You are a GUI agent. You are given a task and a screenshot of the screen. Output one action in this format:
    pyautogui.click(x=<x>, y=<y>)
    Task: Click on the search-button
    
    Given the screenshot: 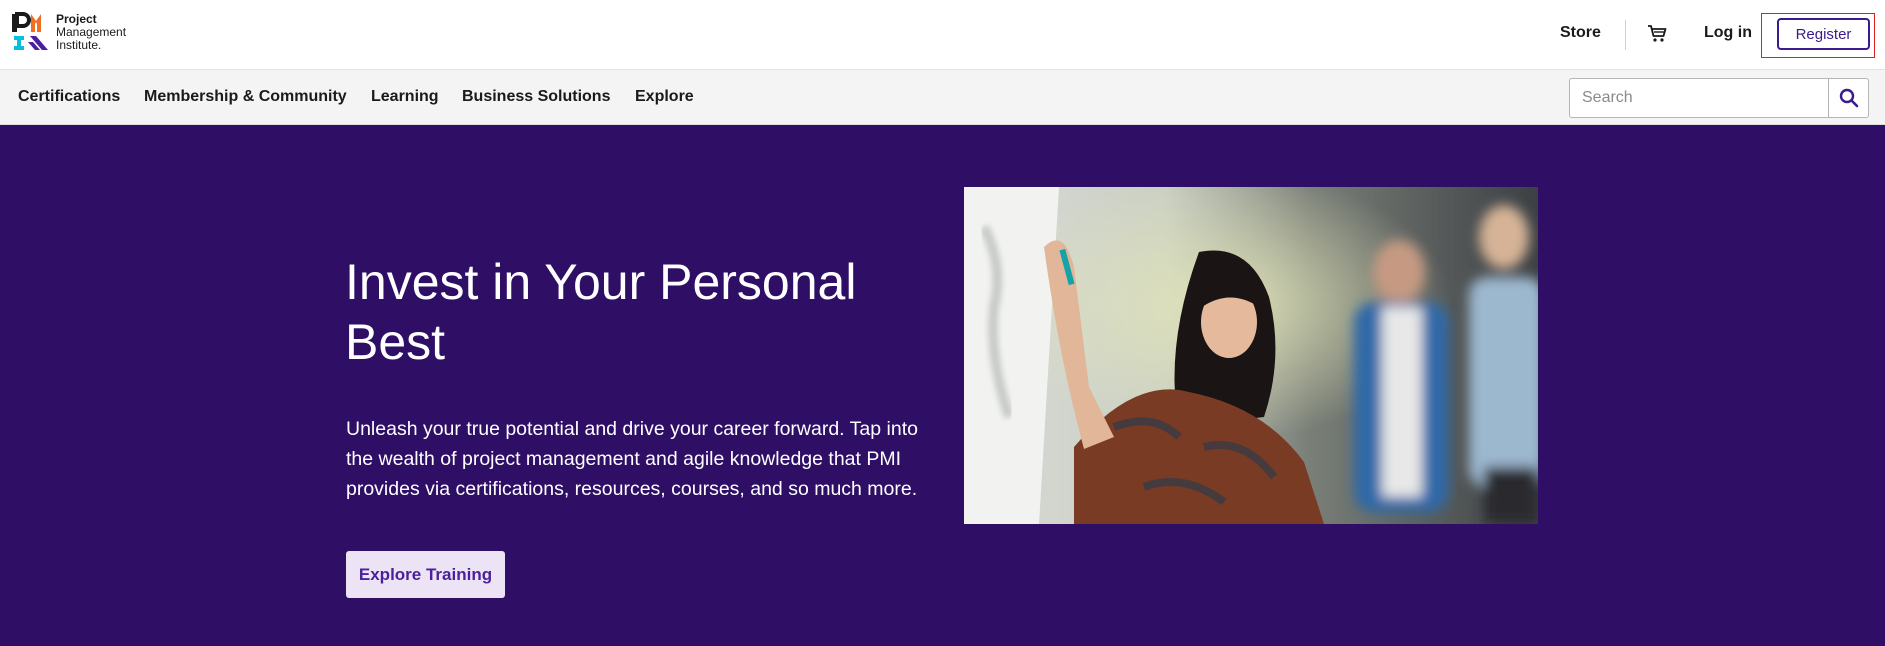 What is the action you would take?
    pyautogui.click(x=1848, y=98)
    